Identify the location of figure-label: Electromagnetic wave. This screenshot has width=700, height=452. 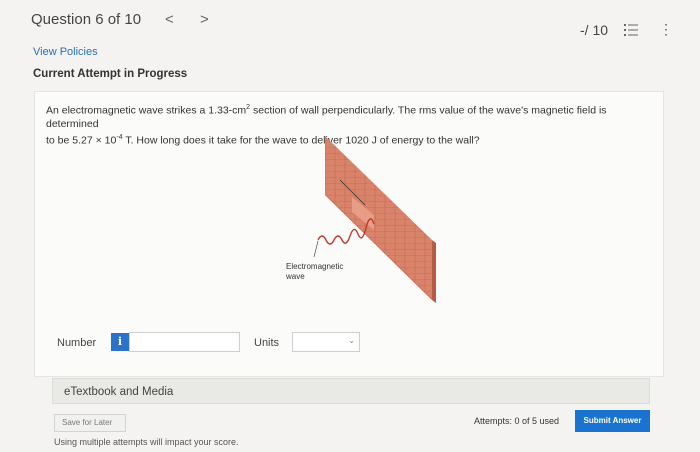
(314, 272).